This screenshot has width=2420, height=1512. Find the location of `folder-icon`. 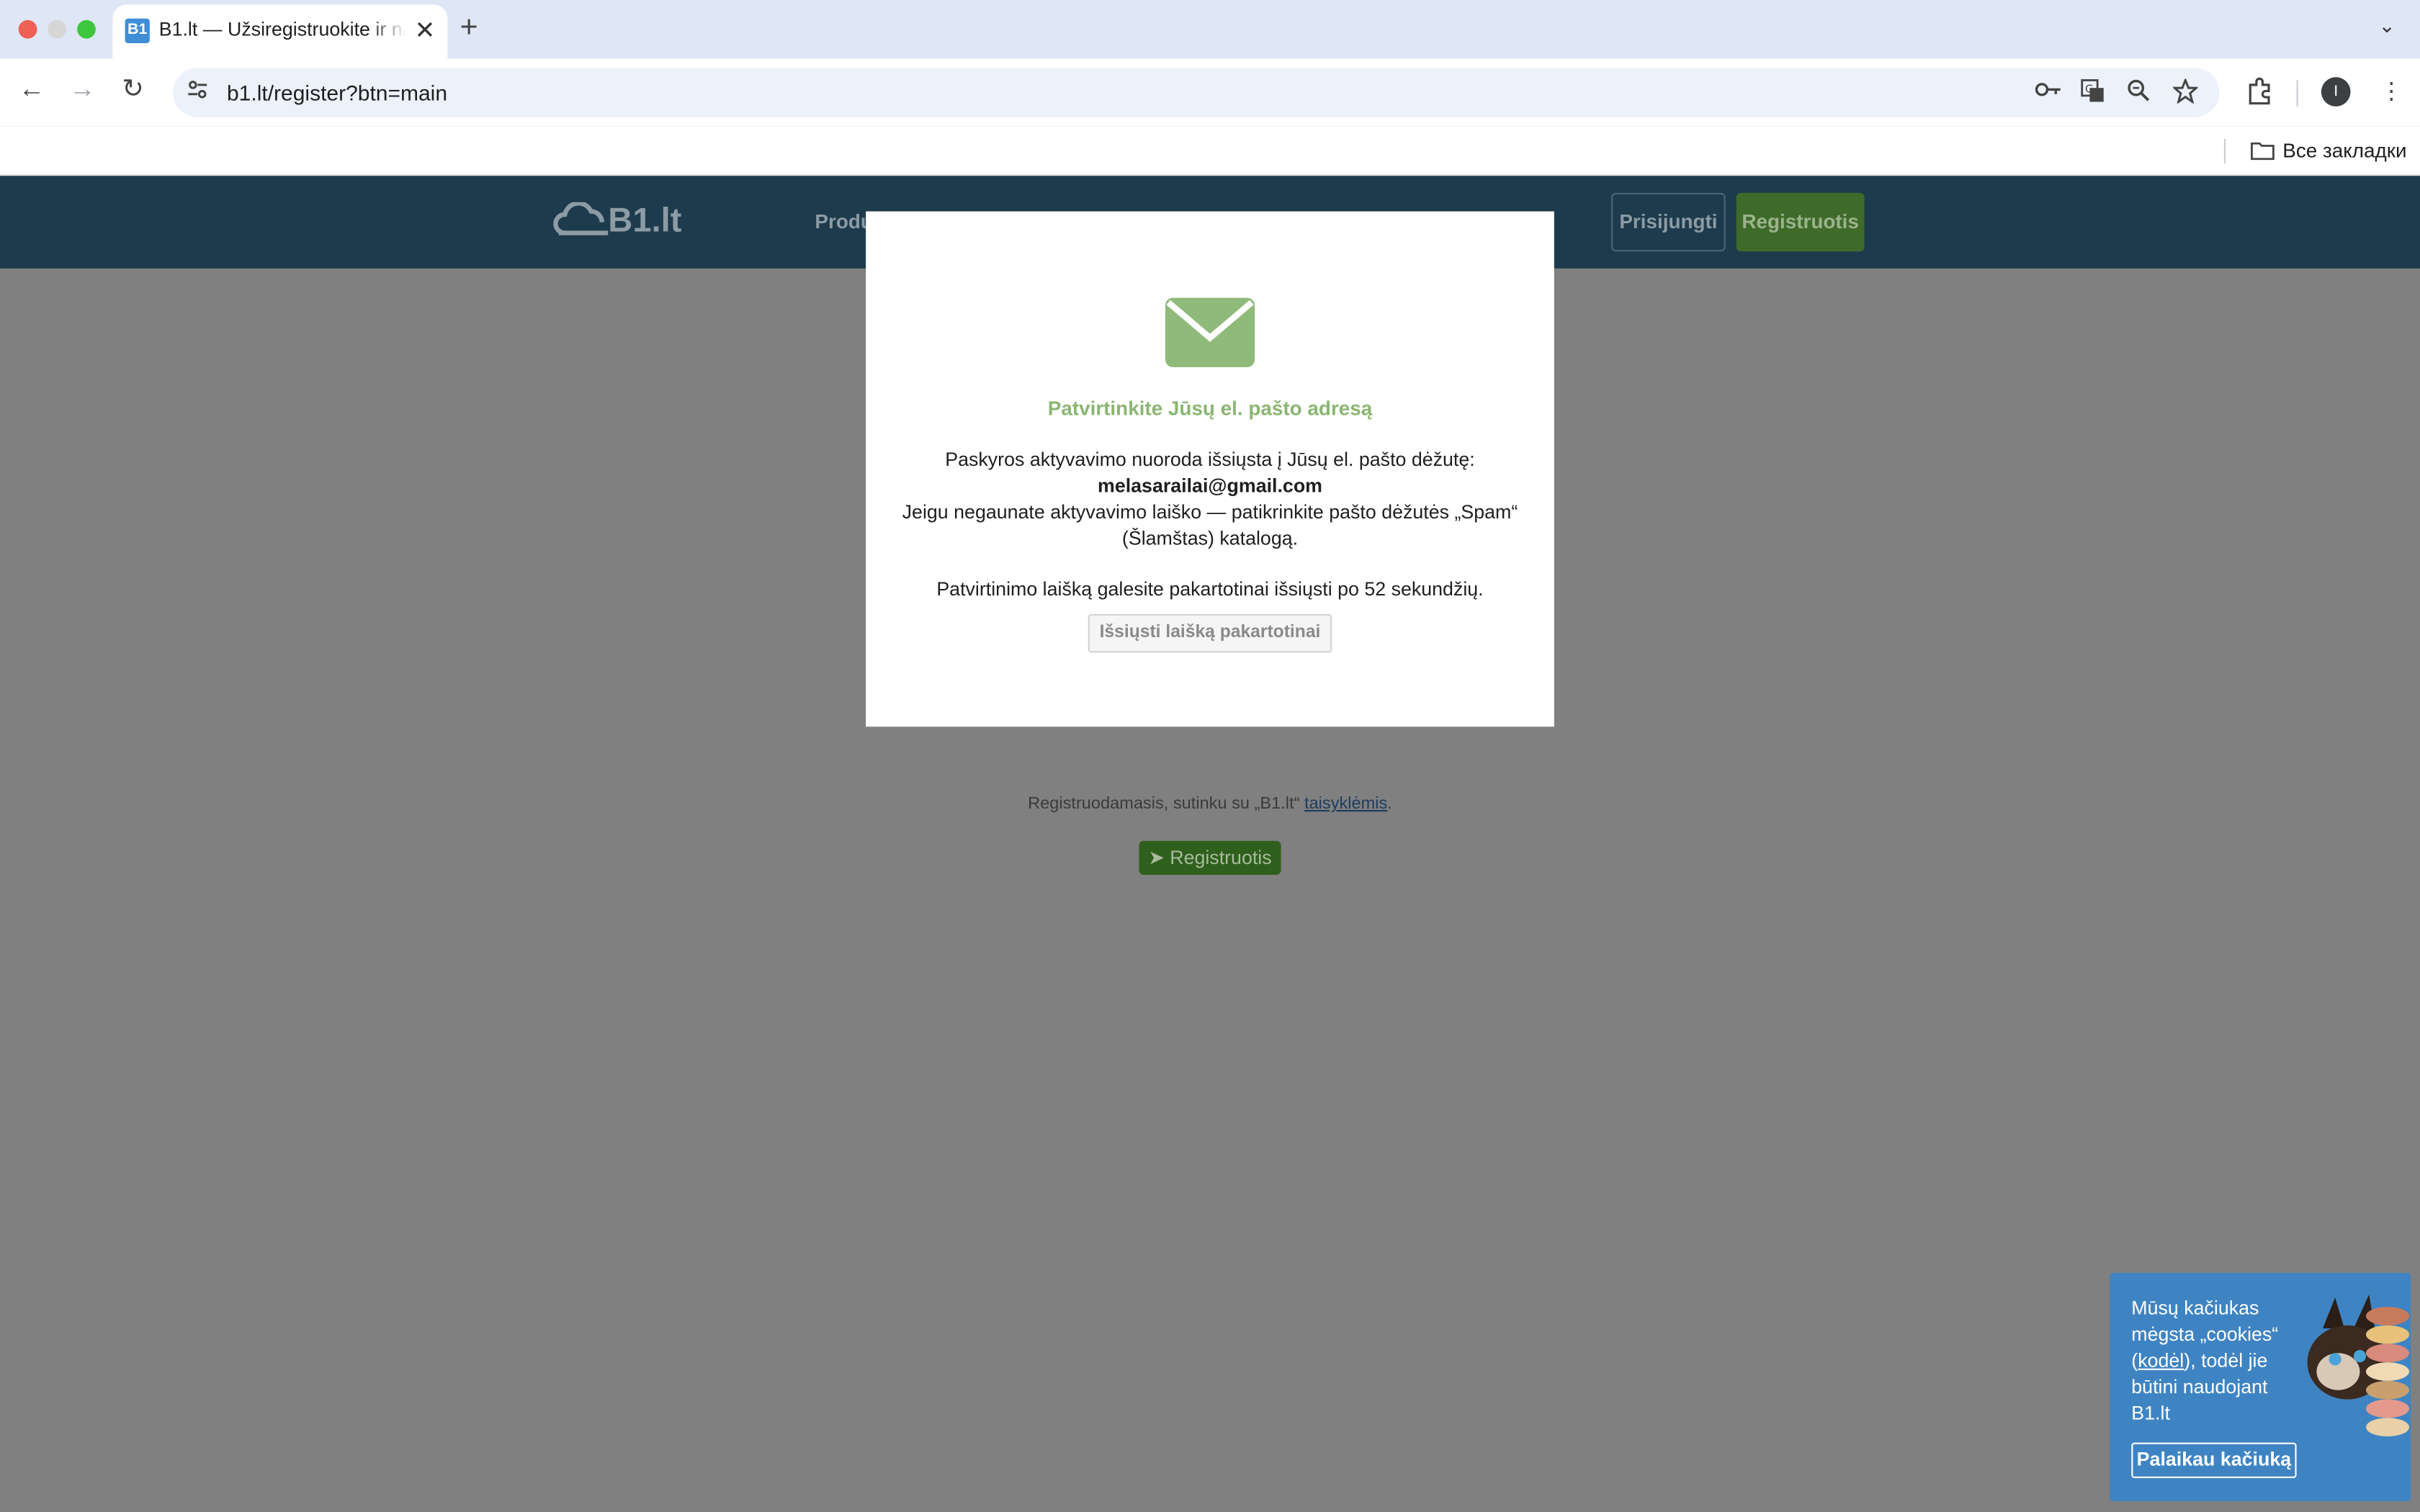

folder-icon is located at coordinates (2263, 151).